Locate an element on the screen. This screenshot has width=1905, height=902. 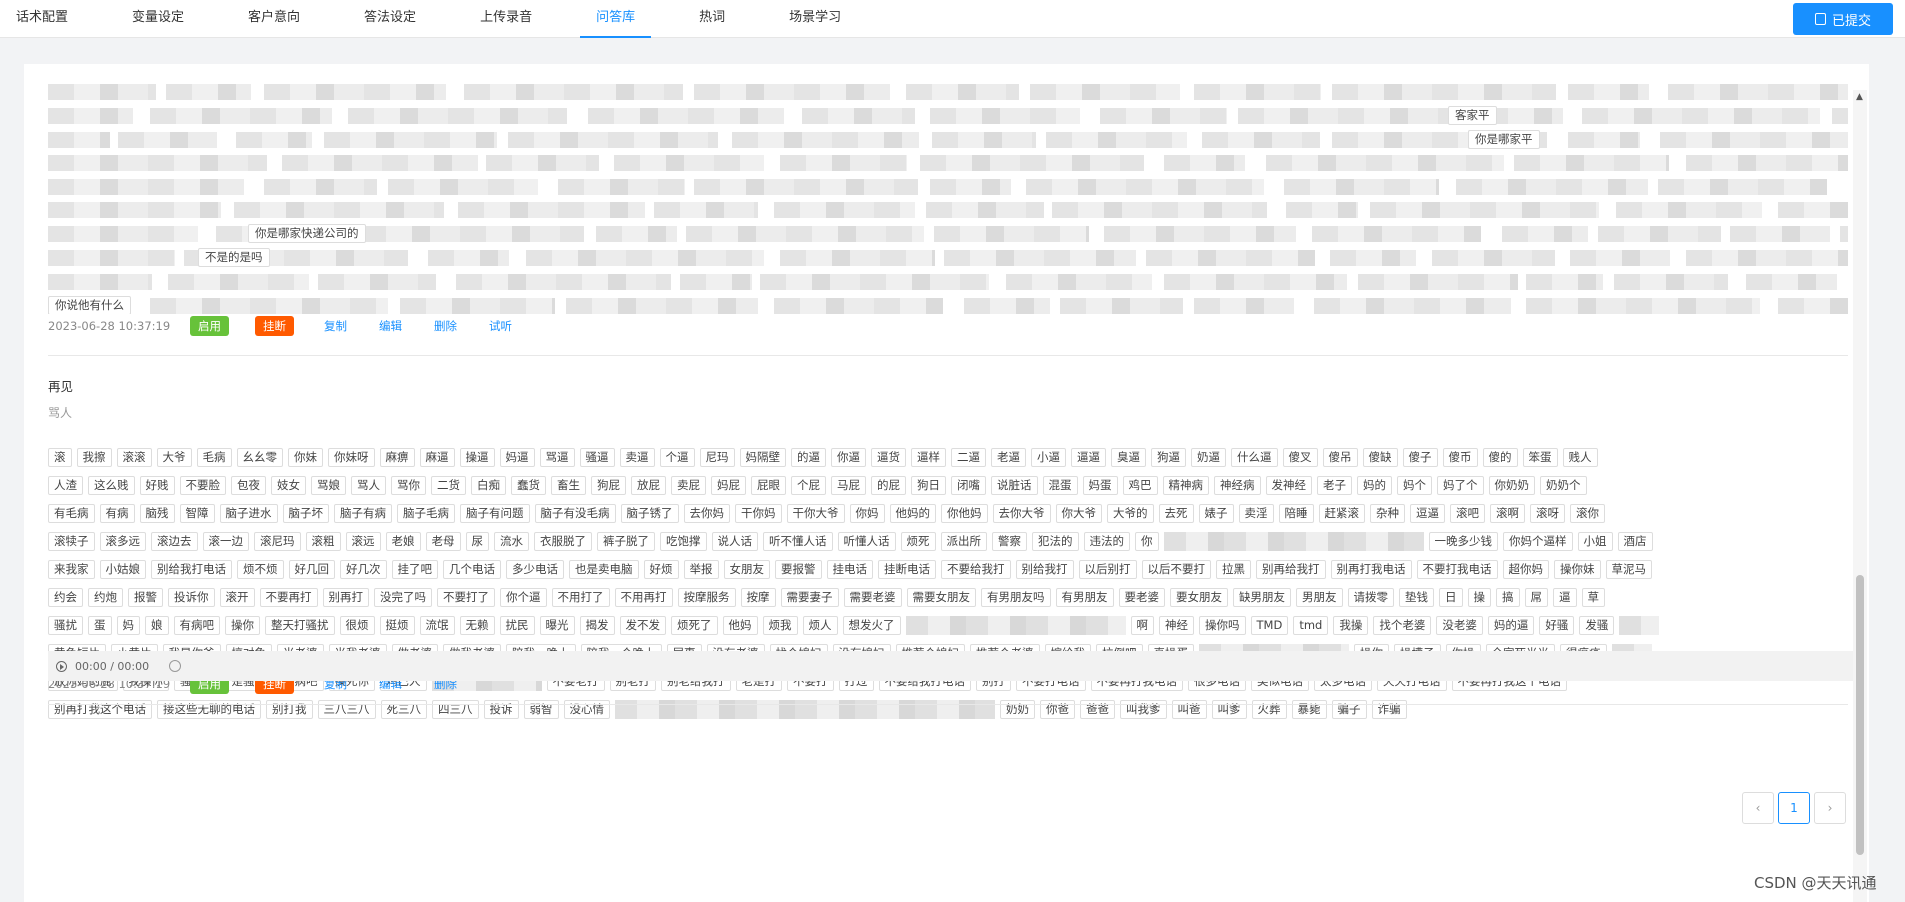
keyword-chip: 骚扰 is located at coordinates (65, 625).